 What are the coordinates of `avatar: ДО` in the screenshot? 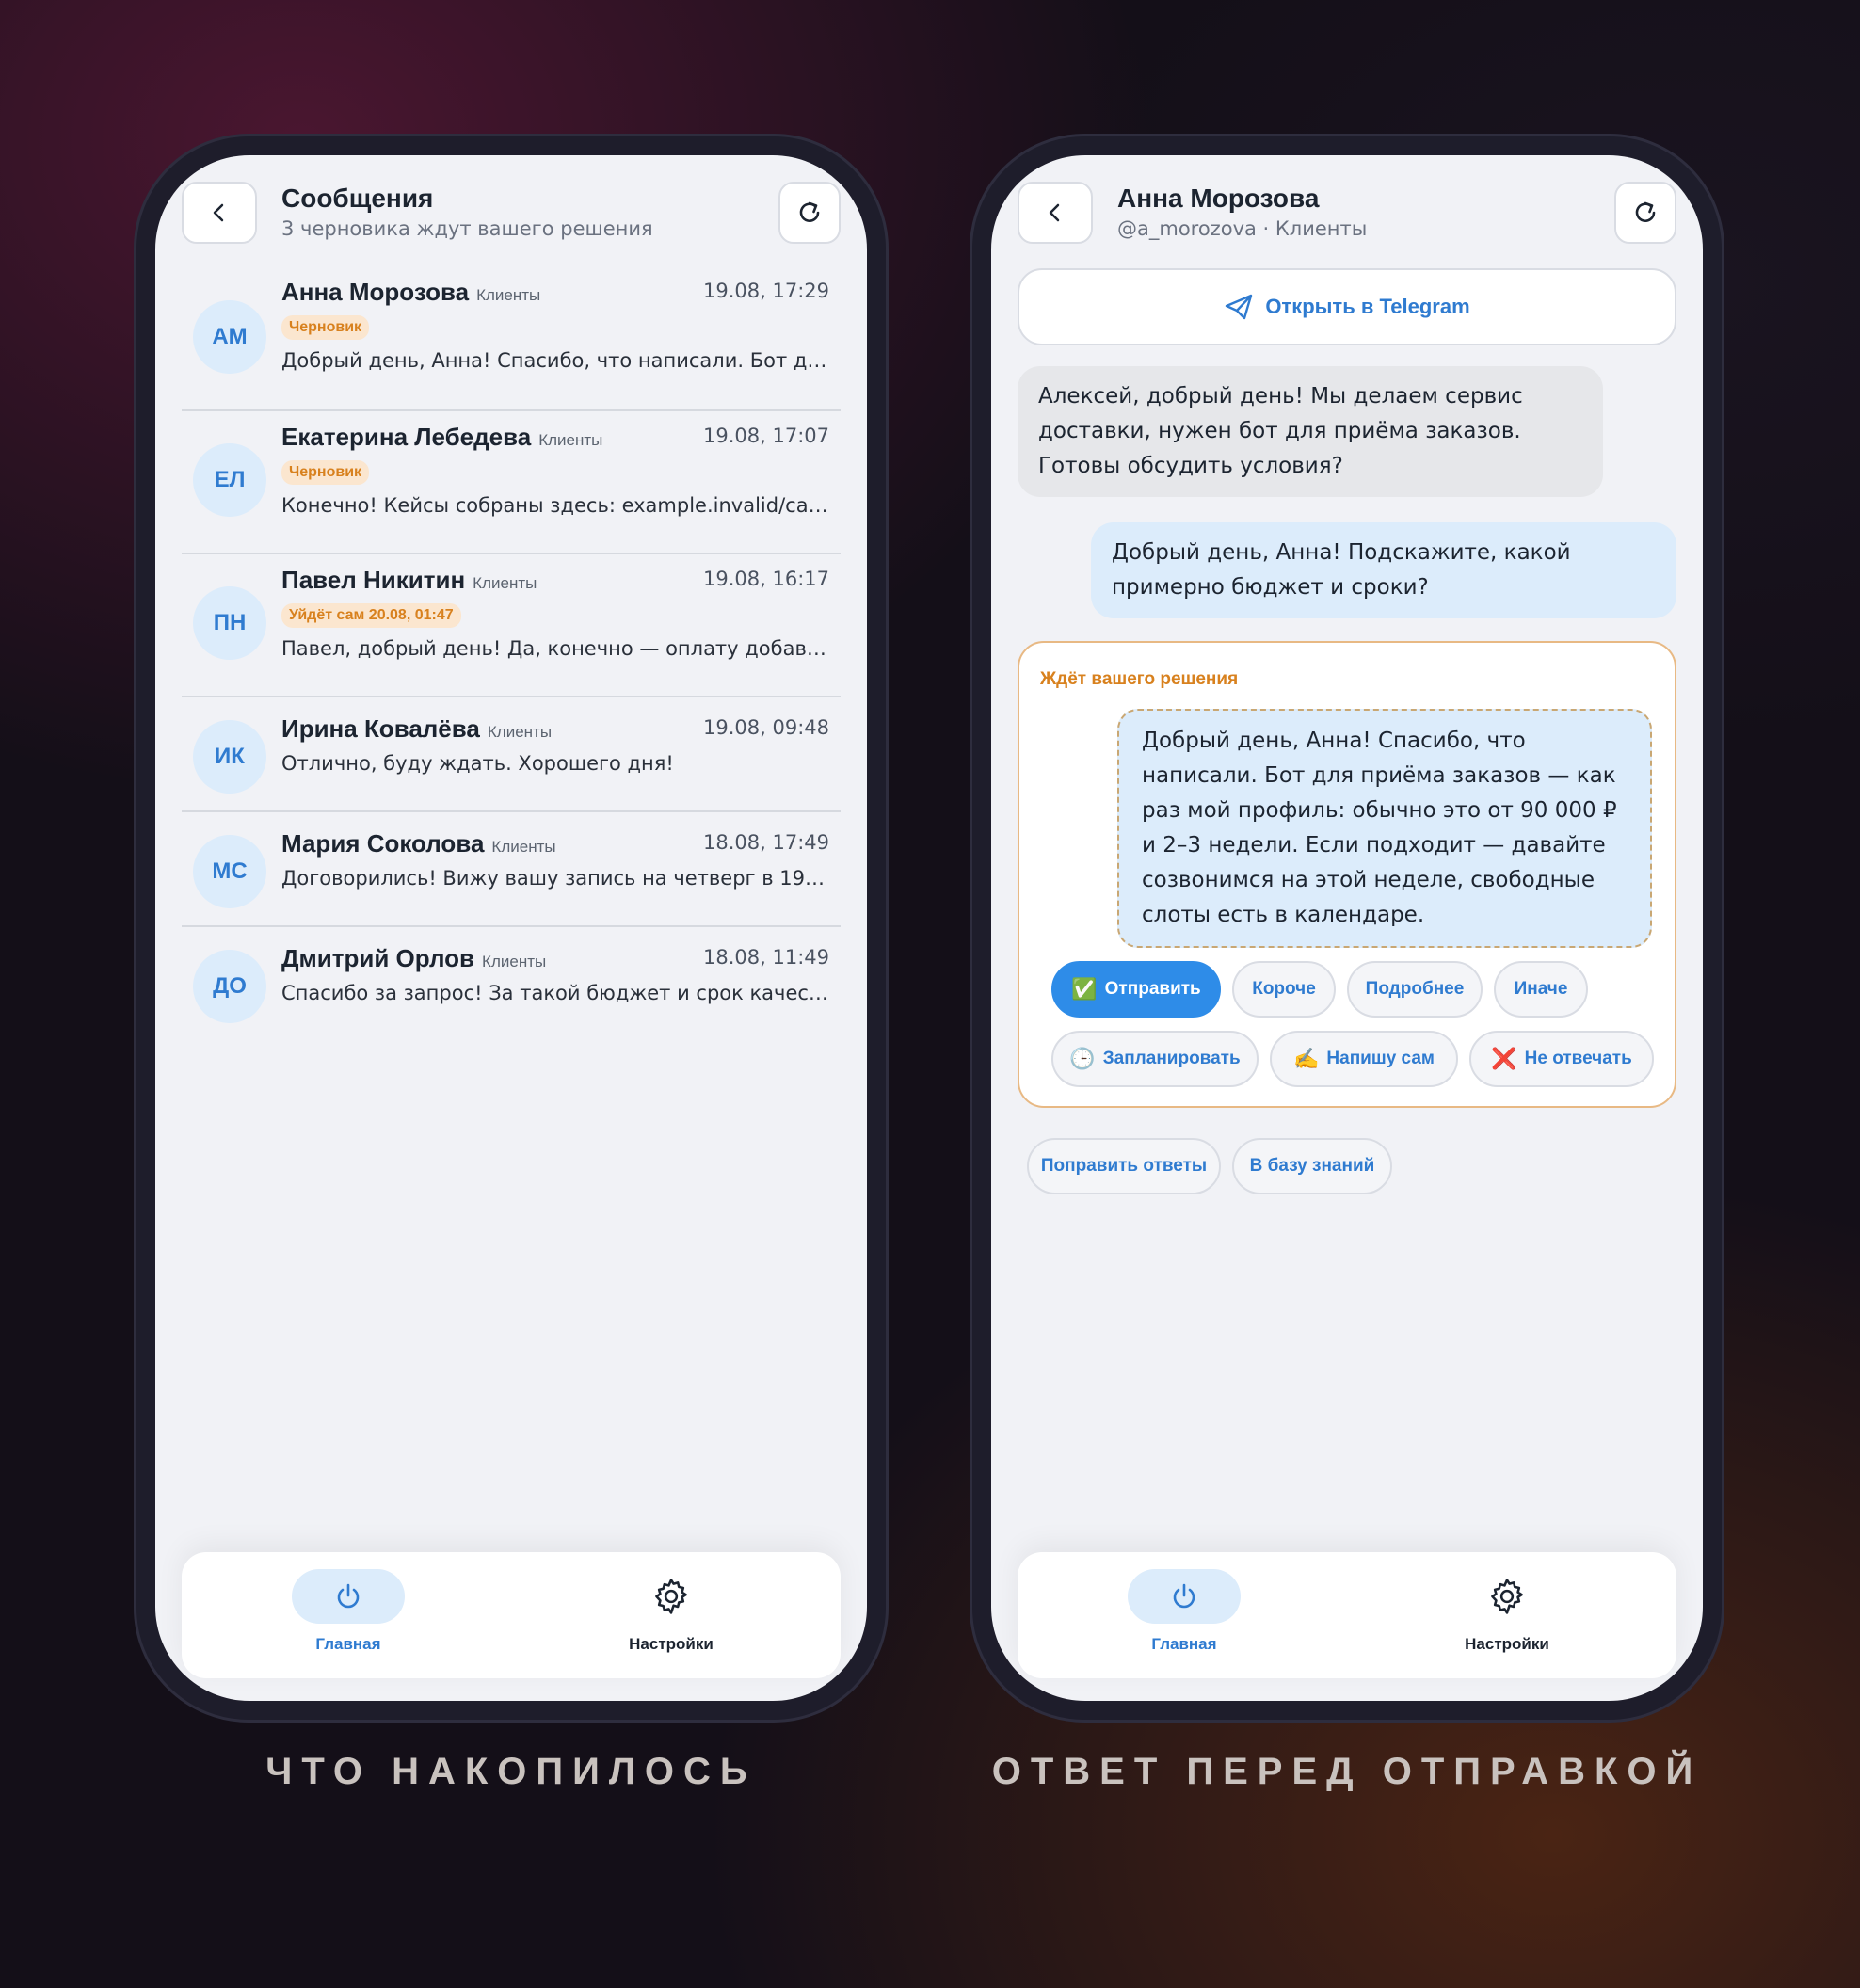 It's located at (229, 986).